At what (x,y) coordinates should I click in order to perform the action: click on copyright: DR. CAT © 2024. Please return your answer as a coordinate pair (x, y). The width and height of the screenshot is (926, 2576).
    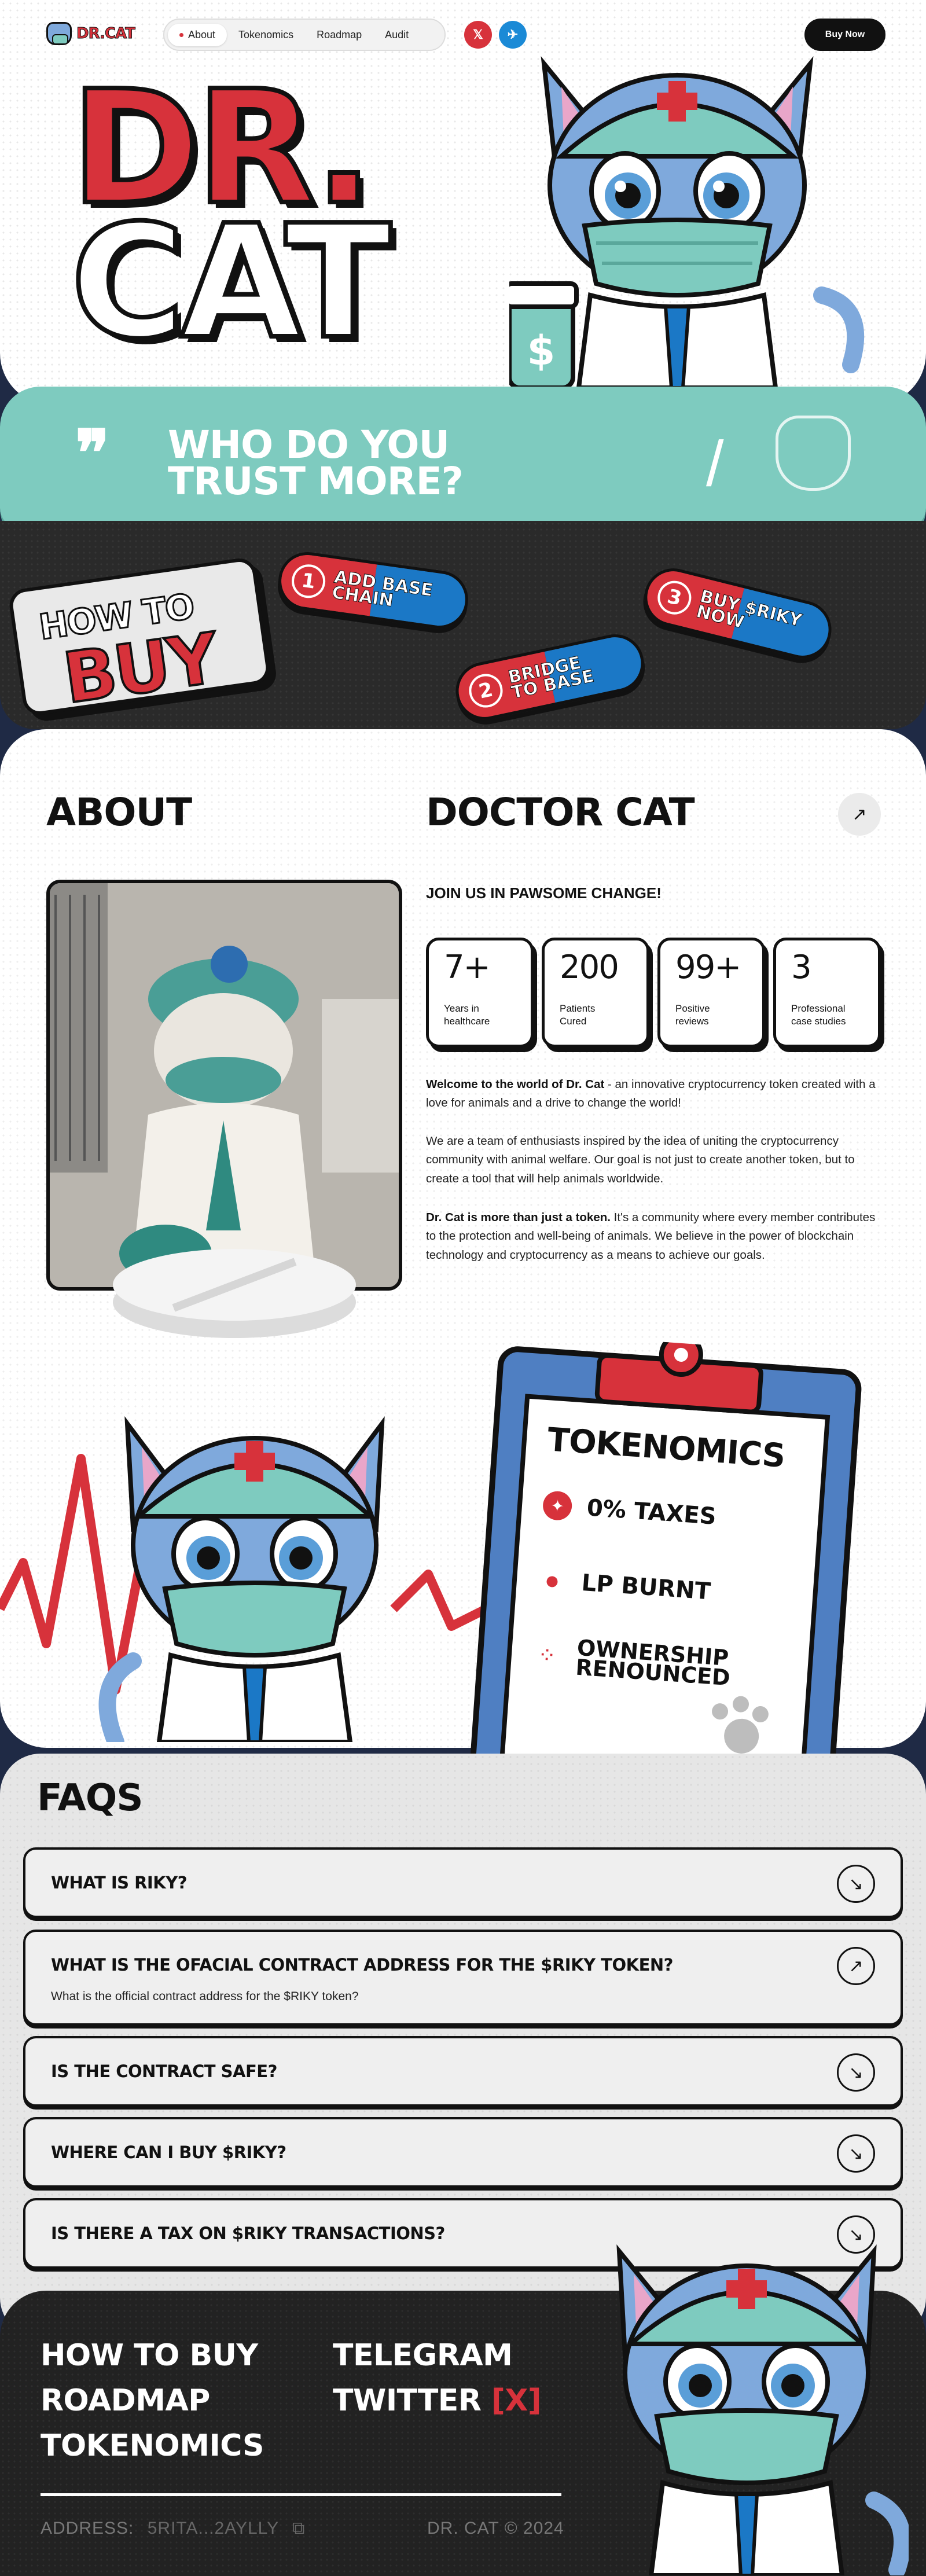
    Looking at the image, I should click on (495, 2529).